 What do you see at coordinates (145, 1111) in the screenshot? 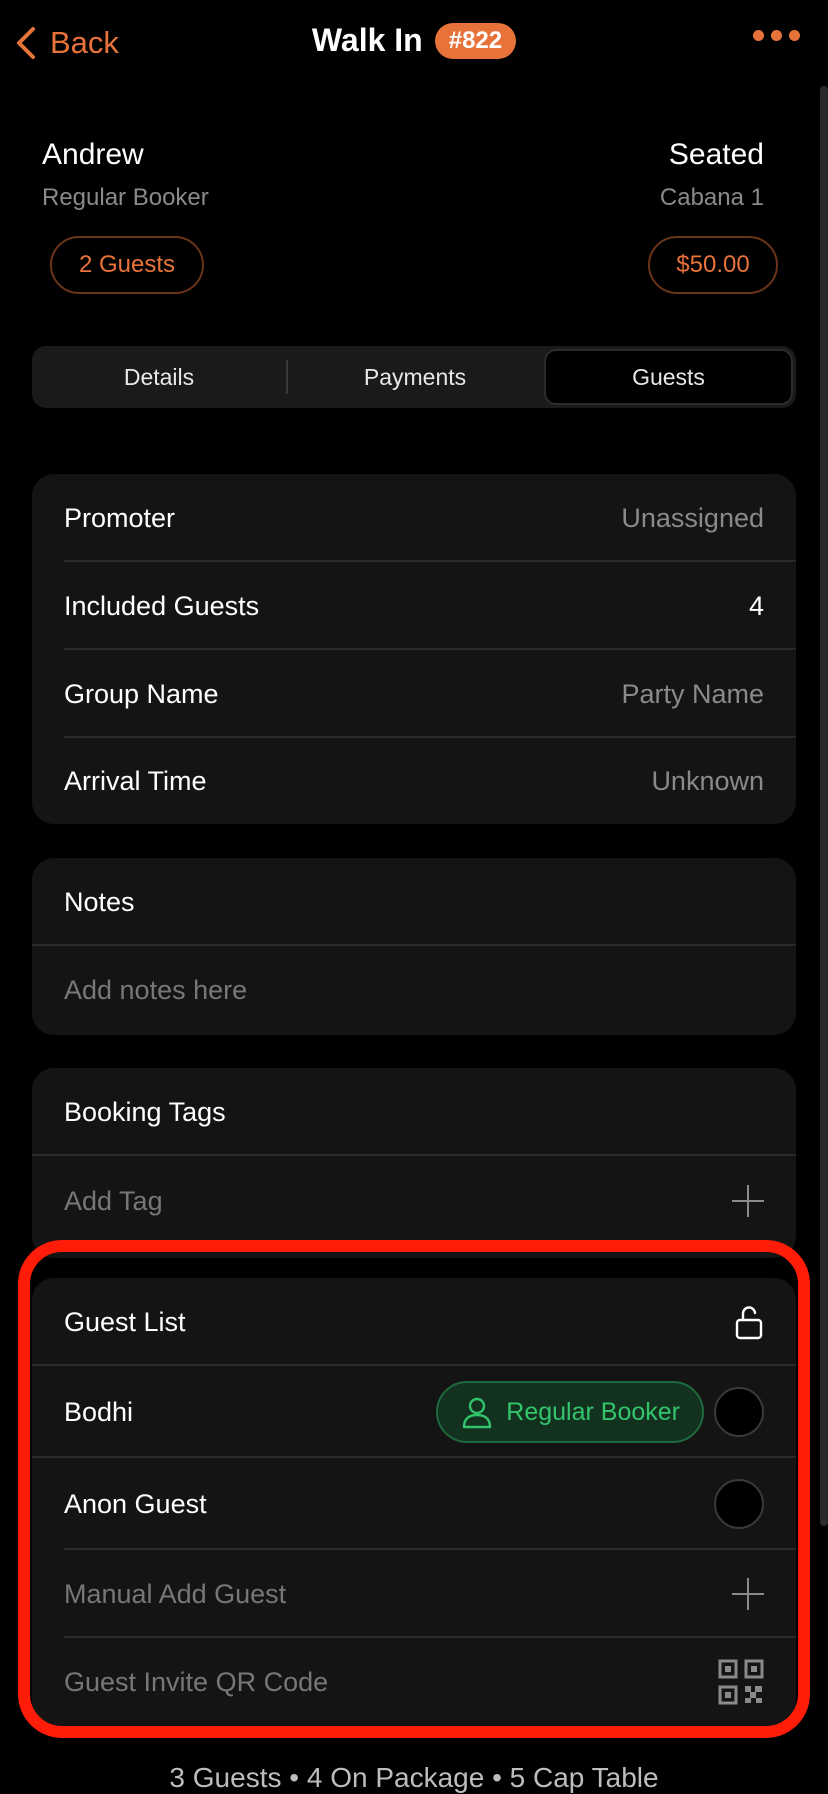
I see `booking-tags-title: Booking Tags` at bounding box center [145, 1111].